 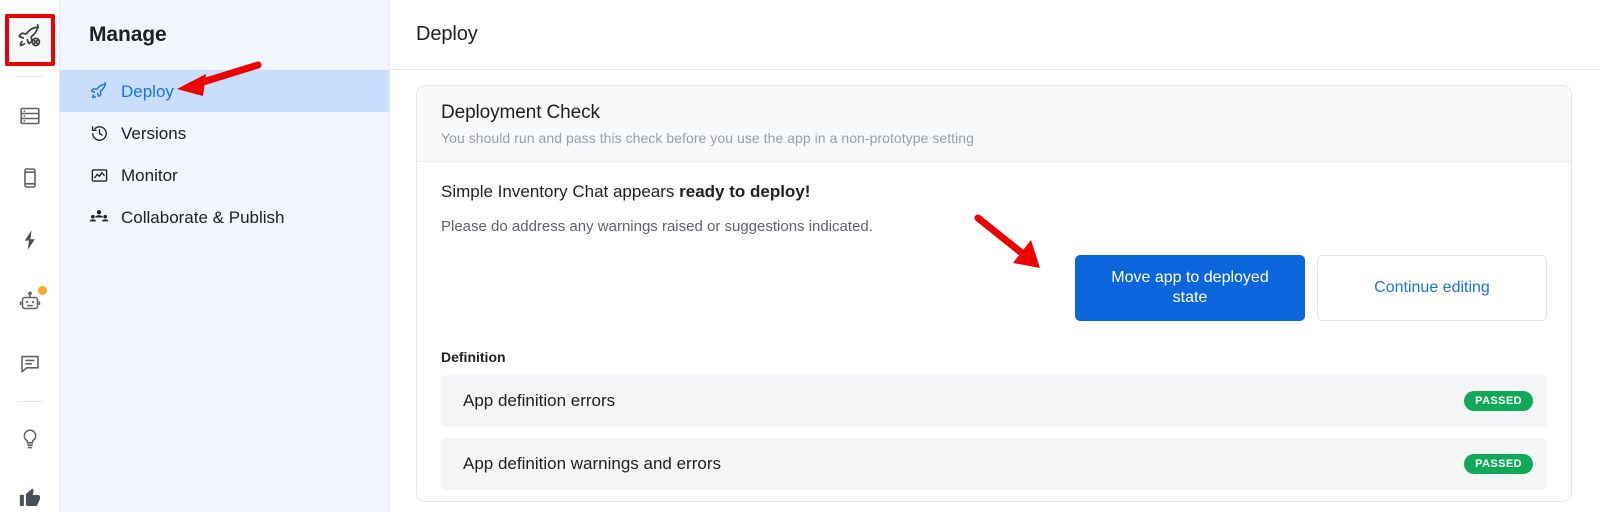 I want to click on sidebar-item-label-collaborate: Collaborate & Publish, so click(x=203, y=217).